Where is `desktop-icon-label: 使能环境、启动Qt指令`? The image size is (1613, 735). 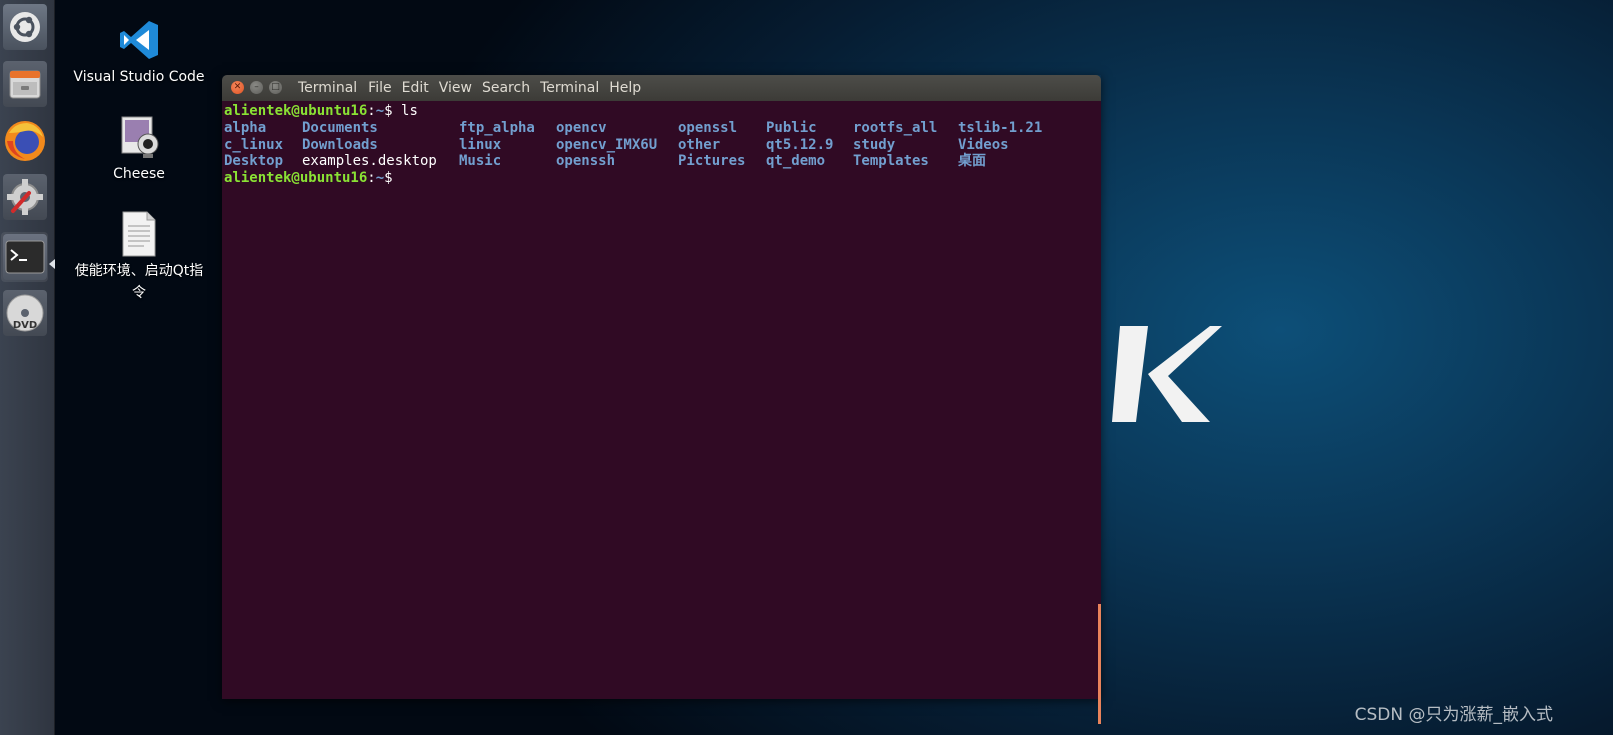
desktop-icon-label: 使能环境、启动Qt指令 is located at coordinates (139, 282).